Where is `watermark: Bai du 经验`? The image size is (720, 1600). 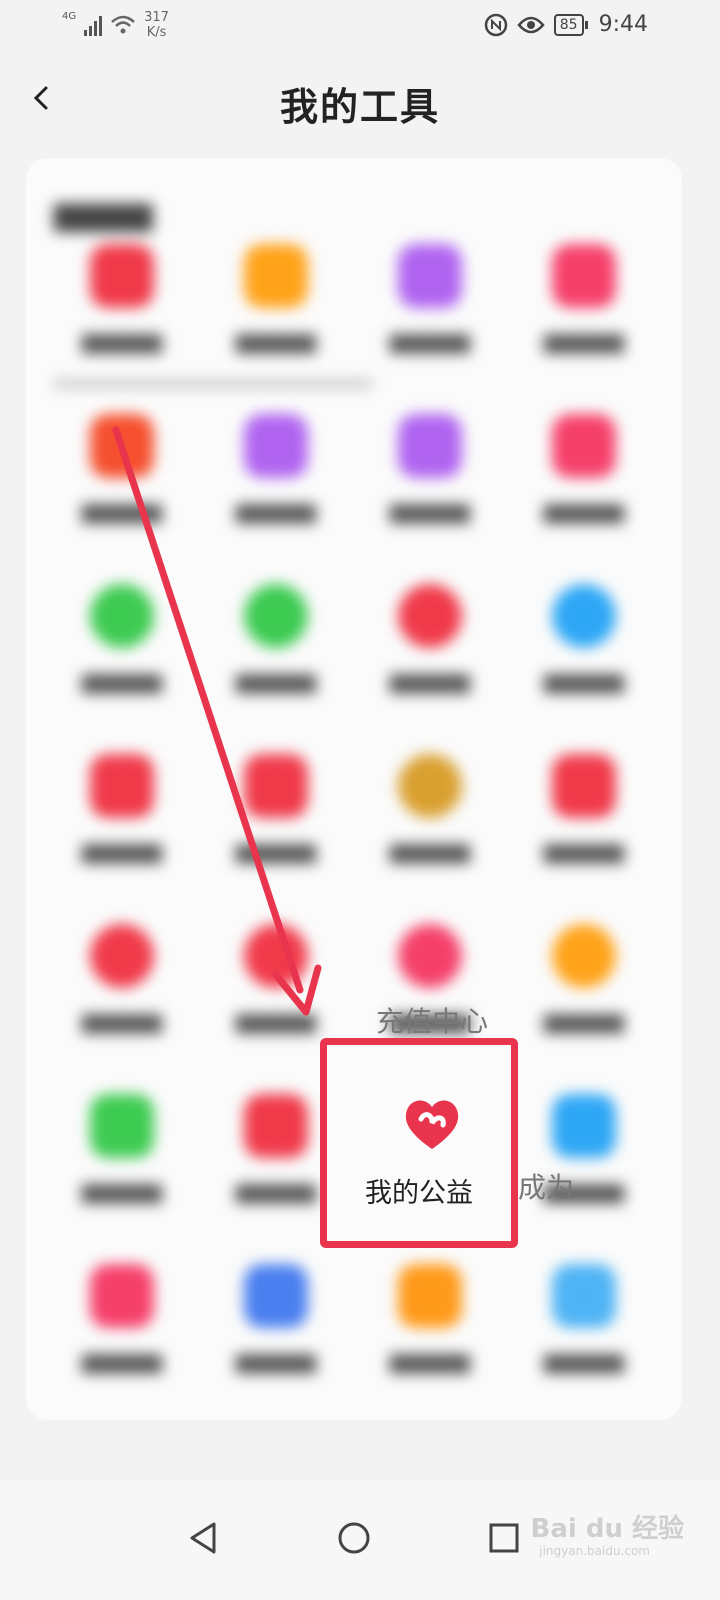
watermark: Bai du 经验 is located at coordinates (607, 1529).